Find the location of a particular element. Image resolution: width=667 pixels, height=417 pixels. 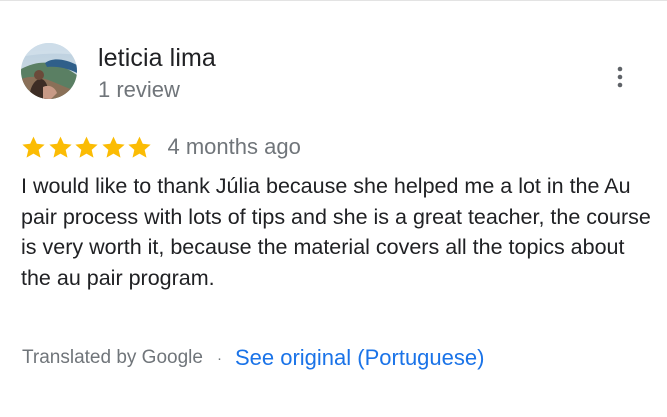

star-rating is located at coordinates (86, 147).